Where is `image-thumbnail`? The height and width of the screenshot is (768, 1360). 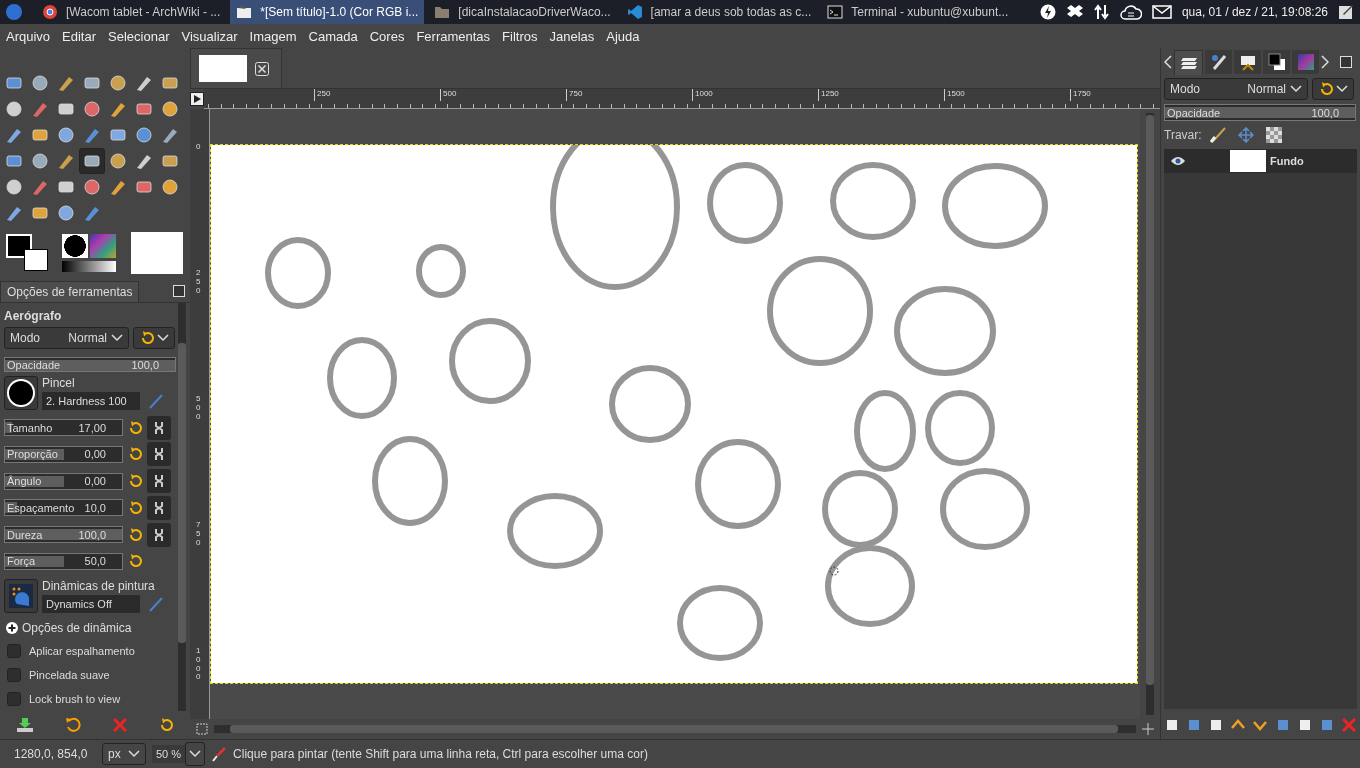 image-thumbnail is located at coordinates (157, 253).